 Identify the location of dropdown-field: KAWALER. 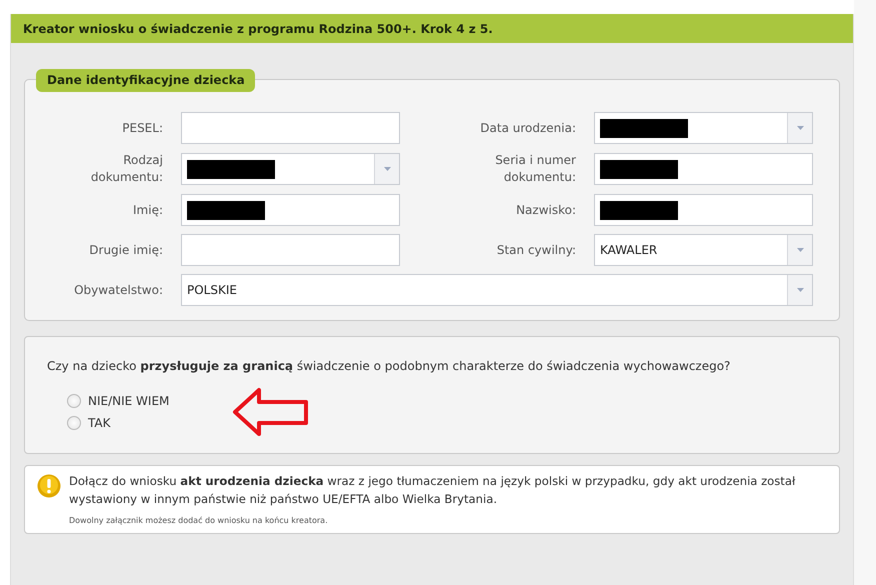
(703, 250).